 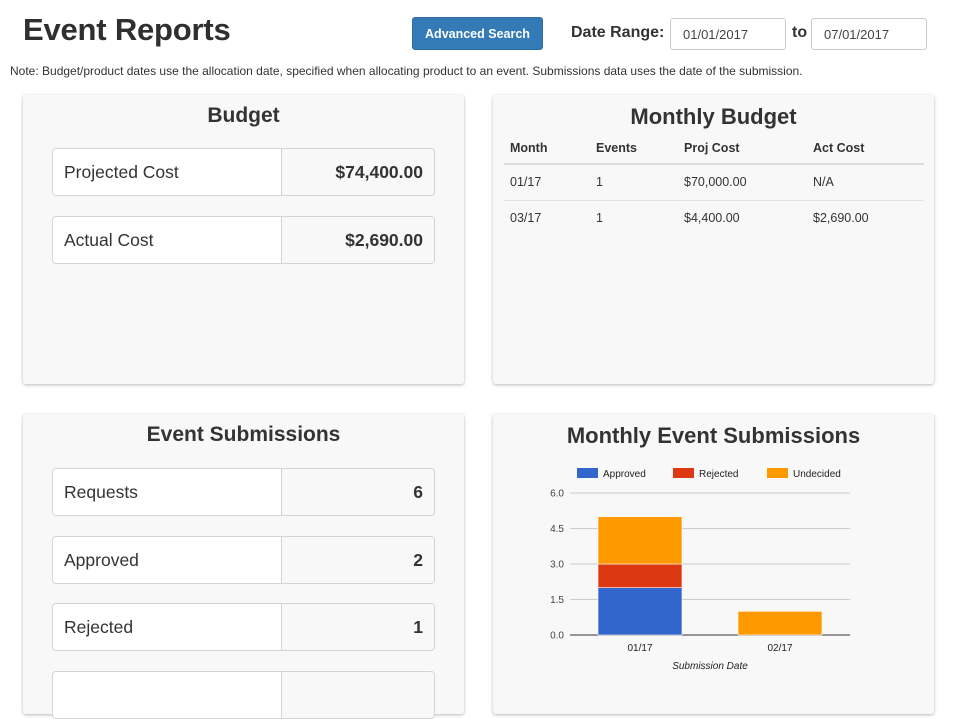 I want to click on column-header-events: Events, so click(x=634, y=149).